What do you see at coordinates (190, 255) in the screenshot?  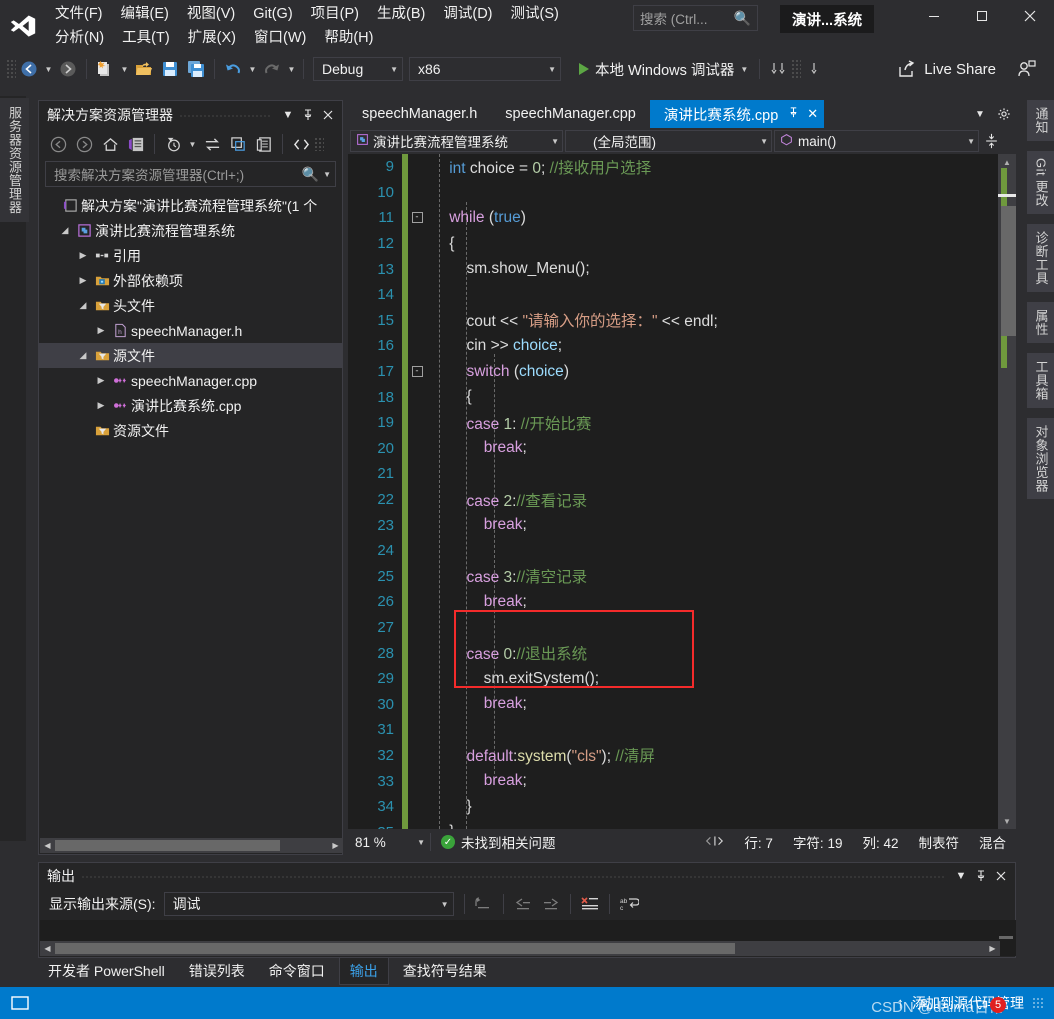 I see `tree-item-references: ▶ 引用` at bounding box center [190, 255].